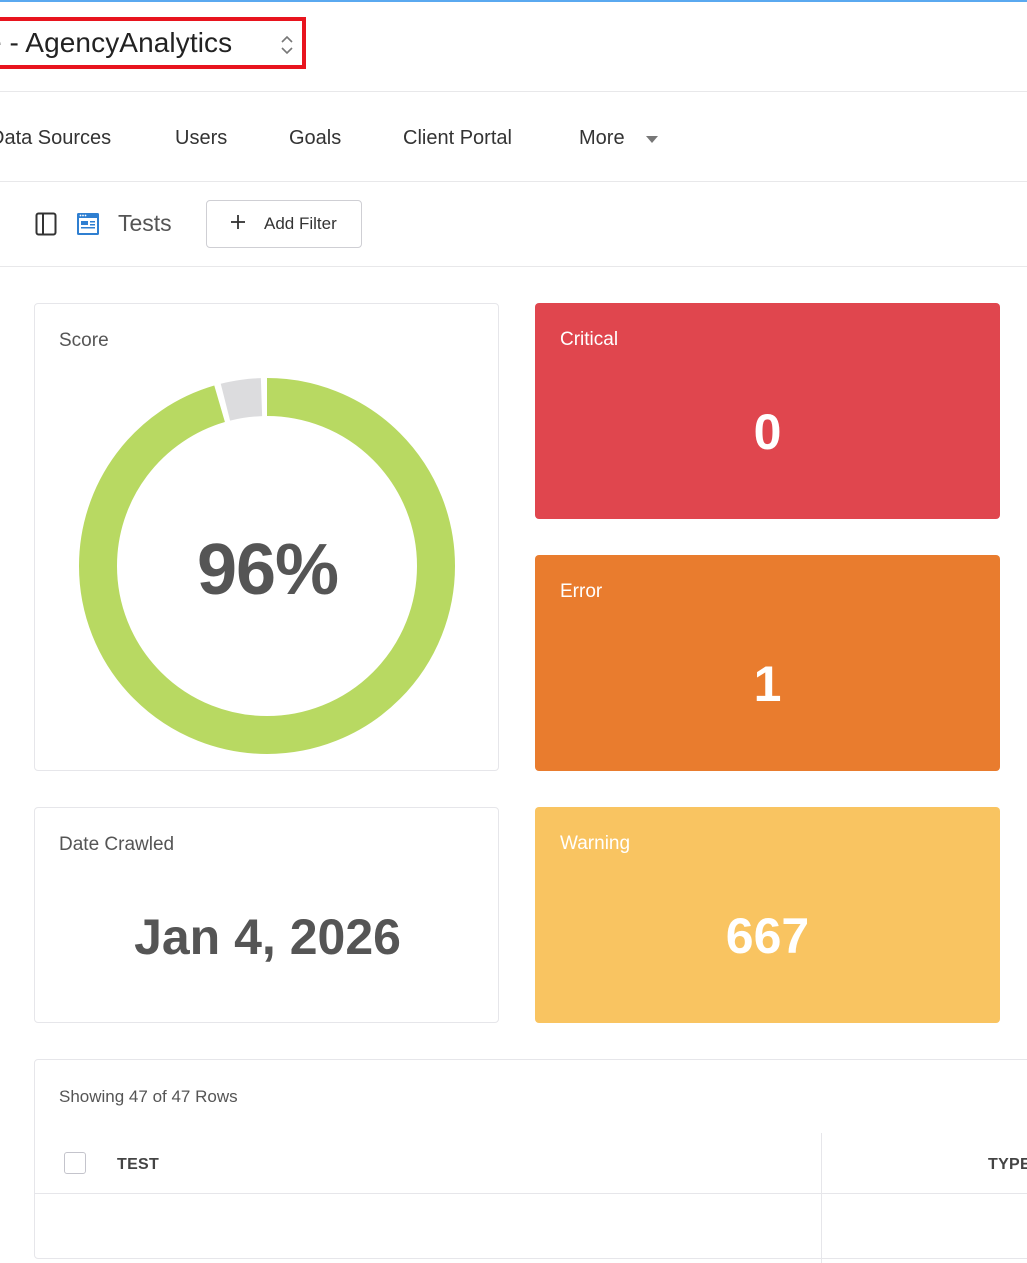 Image resolution: width=1027 pixels, height=1263 pixels. Describe the element at coordinates (55, 138) in the screenshot. I see `nav-item-data-sources: Data Sources` at that location.